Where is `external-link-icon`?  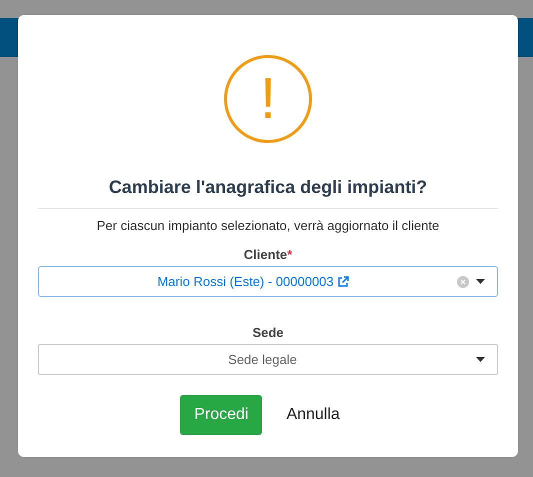 external-link-icon is located at coordinates (342, 282).